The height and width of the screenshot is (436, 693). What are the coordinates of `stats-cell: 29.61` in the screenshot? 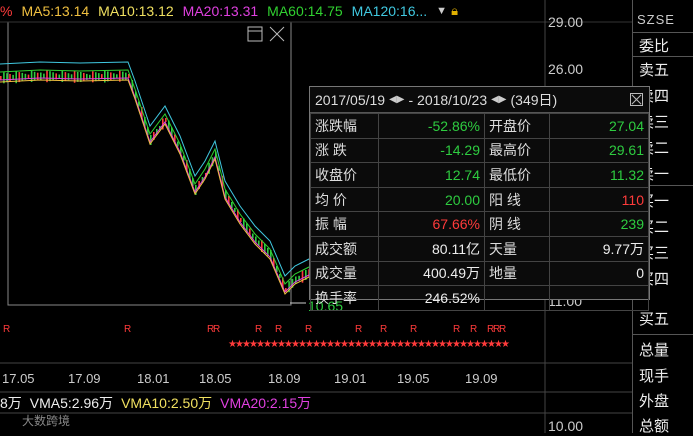 It's located at (599, 150).